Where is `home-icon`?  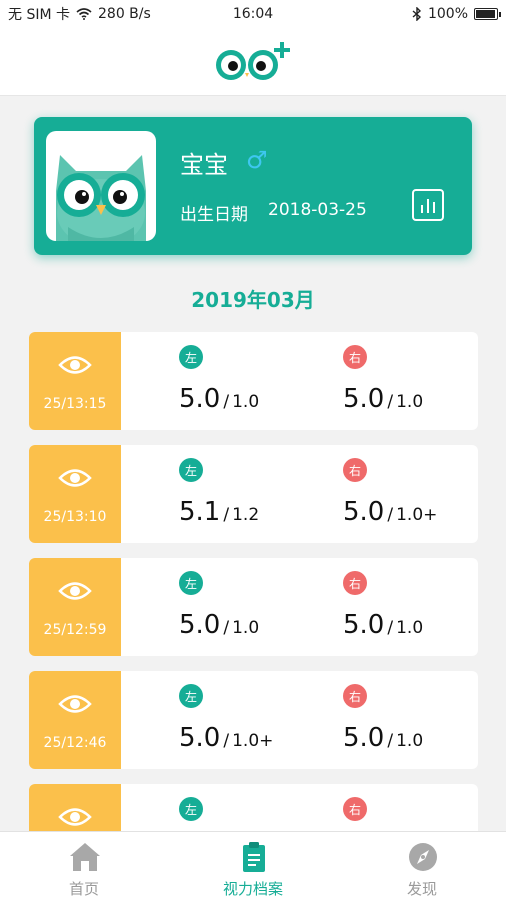 home-icon is located at coordinates (85, 857).